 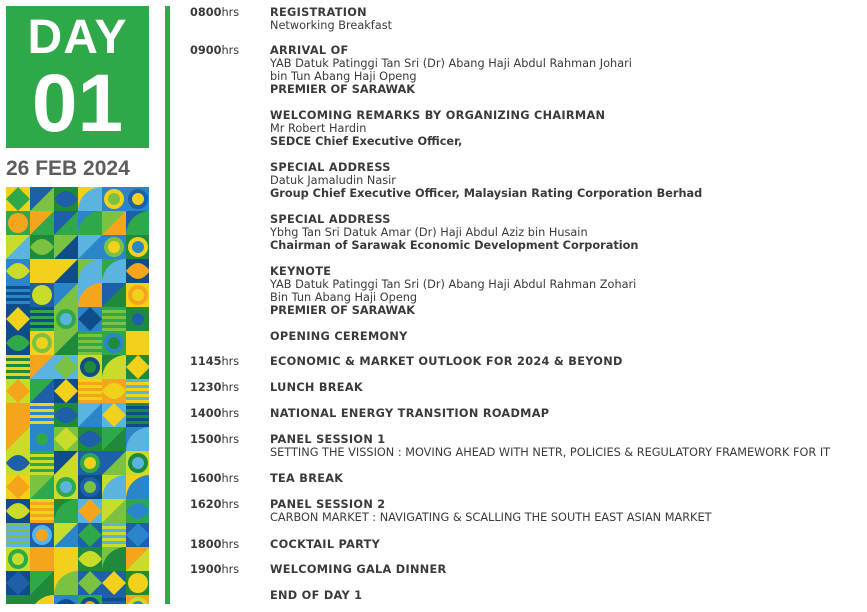 I want to click on schedule-time: 1620hrs, so click(x=215, y=504).